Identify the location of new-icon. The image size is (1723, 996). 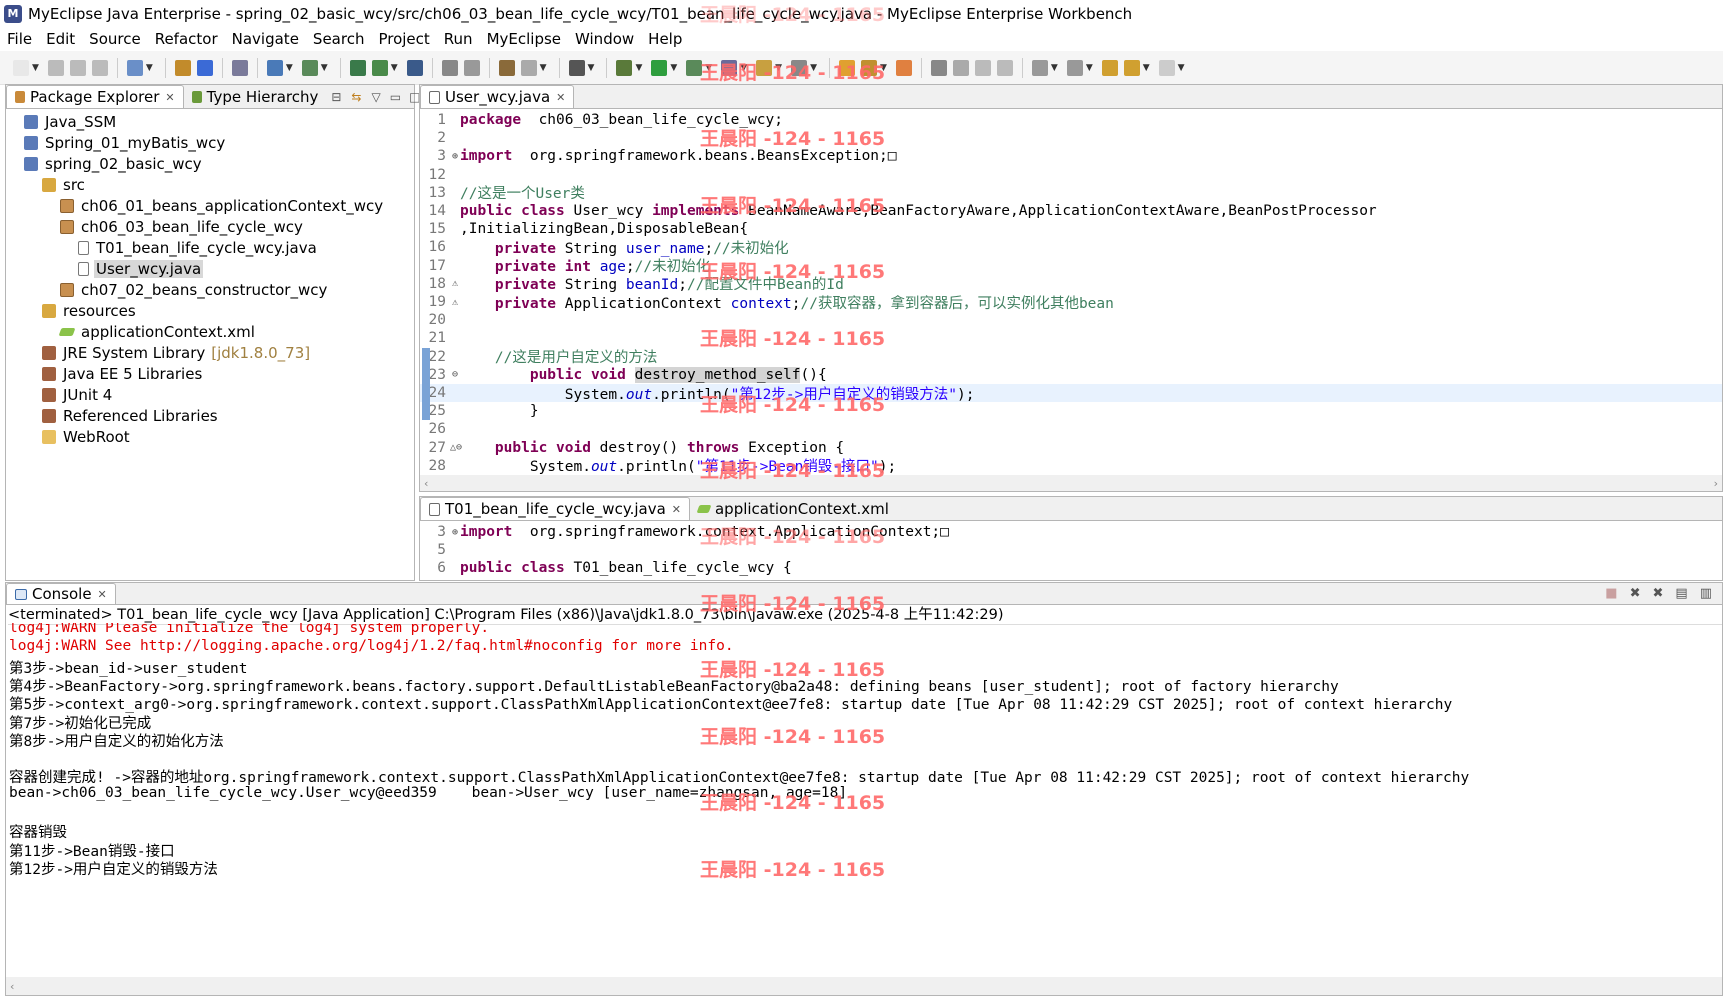
(21, 67).